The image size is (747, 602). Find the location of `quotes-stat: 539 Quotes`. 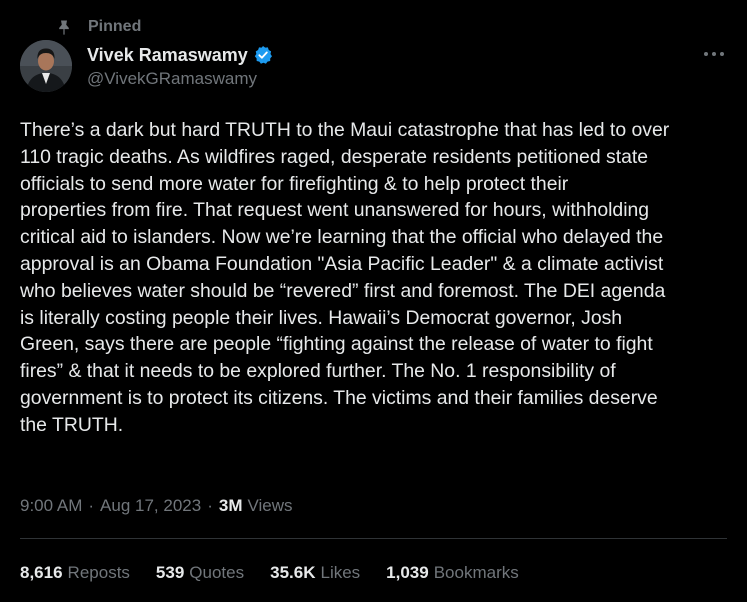

quotes-stat: 539 Quotes is located at coordinates (200, 573).